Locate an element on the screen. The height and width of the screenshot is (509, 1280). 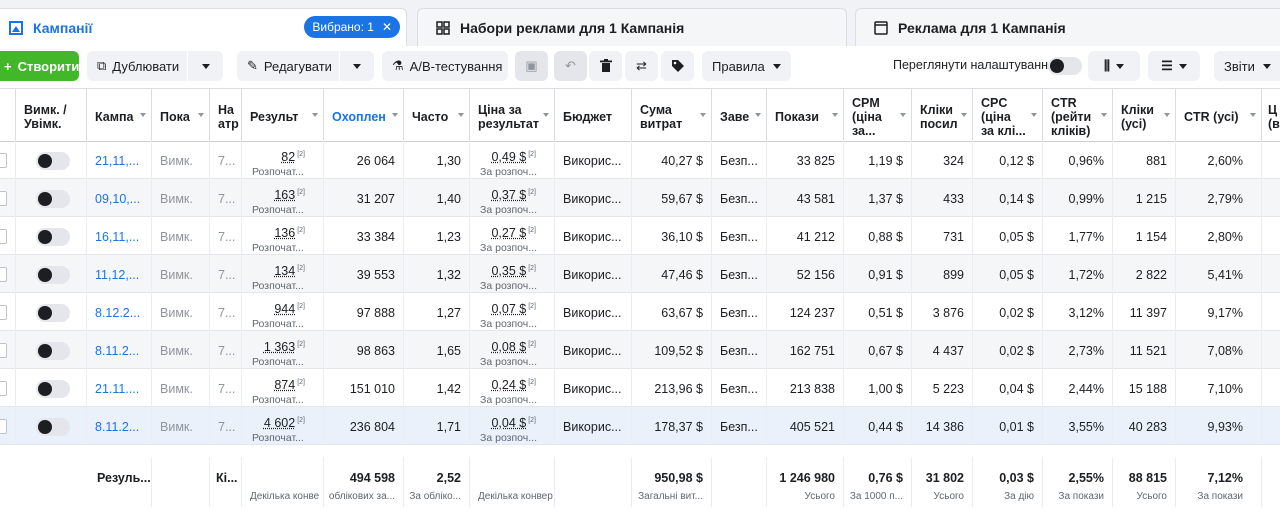
header-cost-extra: Ц (в is located at coordinates (1271, 115).